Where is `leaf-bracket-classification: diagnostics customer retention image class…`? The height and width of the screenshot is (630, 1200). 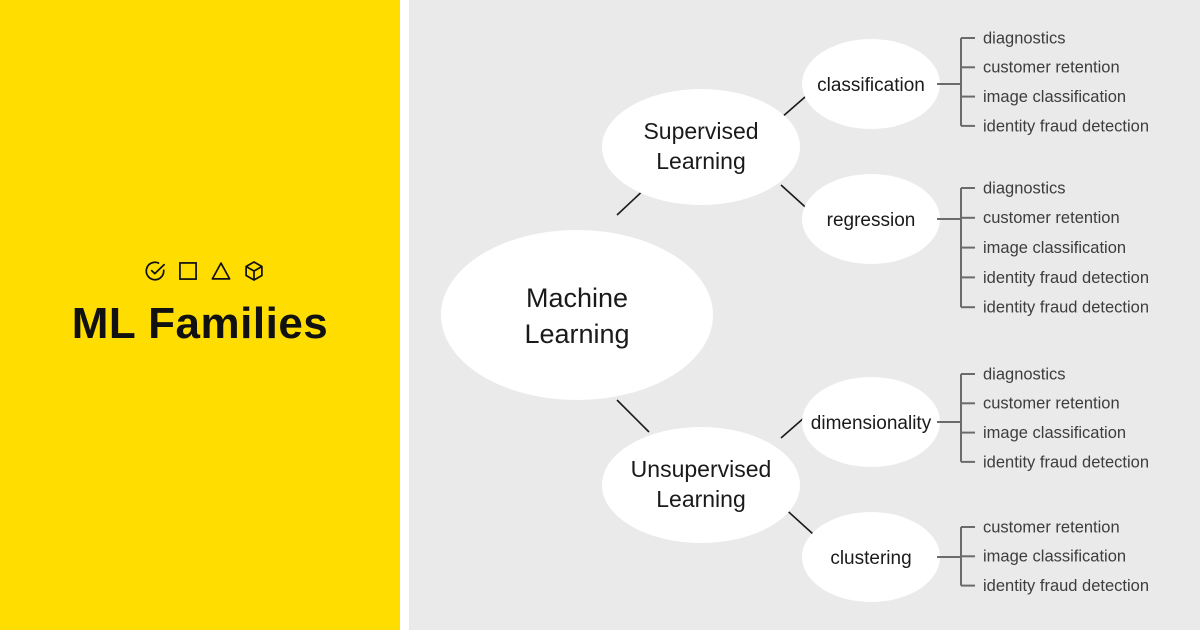 leaf-bracket-classification: diagnostics customer retention image class… is located at coordinates (1043, 82).